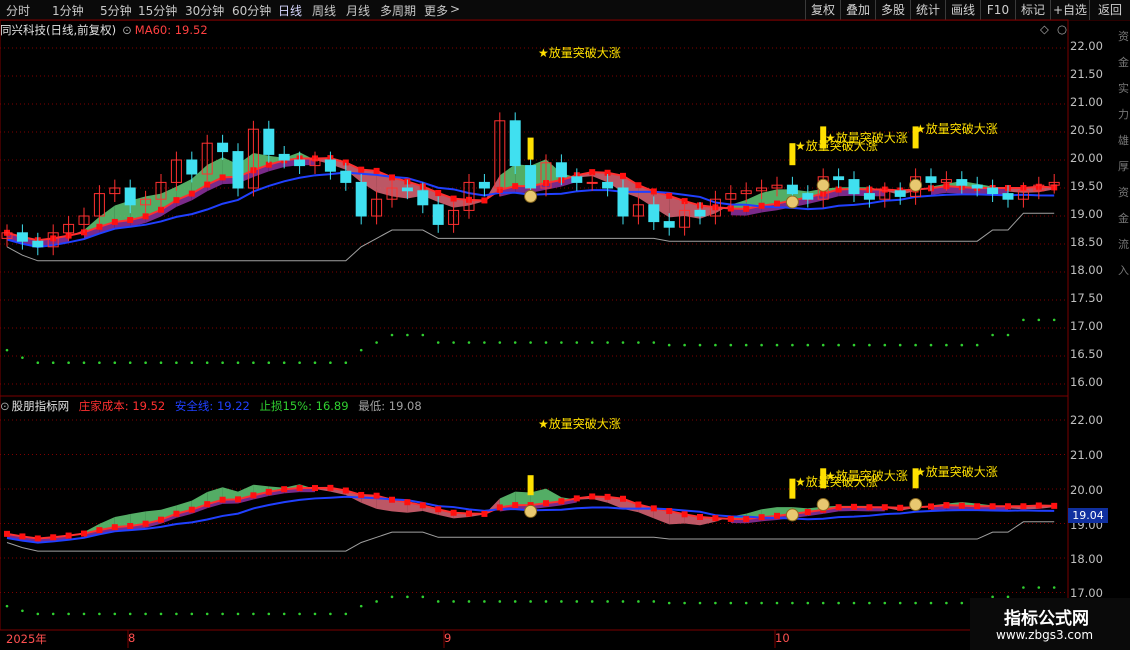 This screenshot has height=650, width=1130. Describe the element at coordinates (1086, 74) in the screenshot. I see `y-tick: 21.50` at that location.